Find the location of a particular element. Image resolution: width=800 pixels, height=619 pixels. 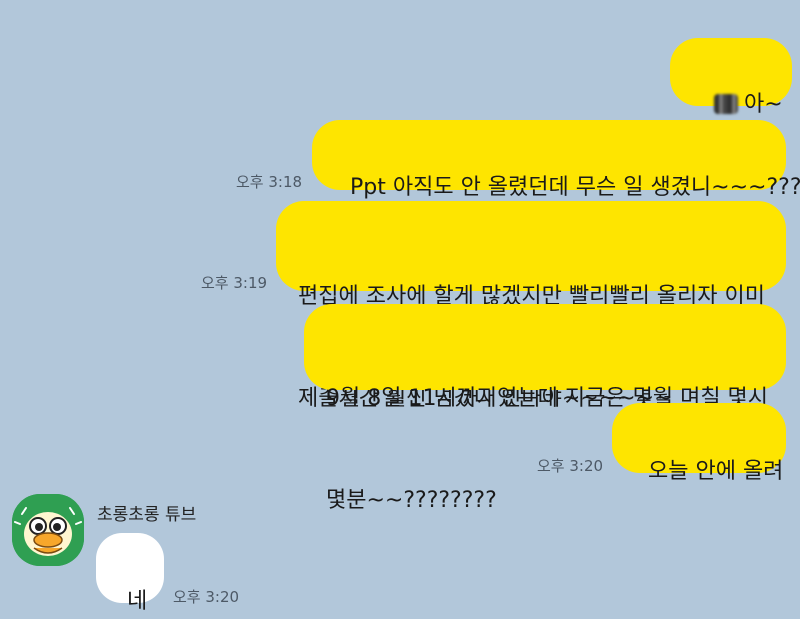

outgoing-message-1: 아~ is located at coordinates (731, 77).